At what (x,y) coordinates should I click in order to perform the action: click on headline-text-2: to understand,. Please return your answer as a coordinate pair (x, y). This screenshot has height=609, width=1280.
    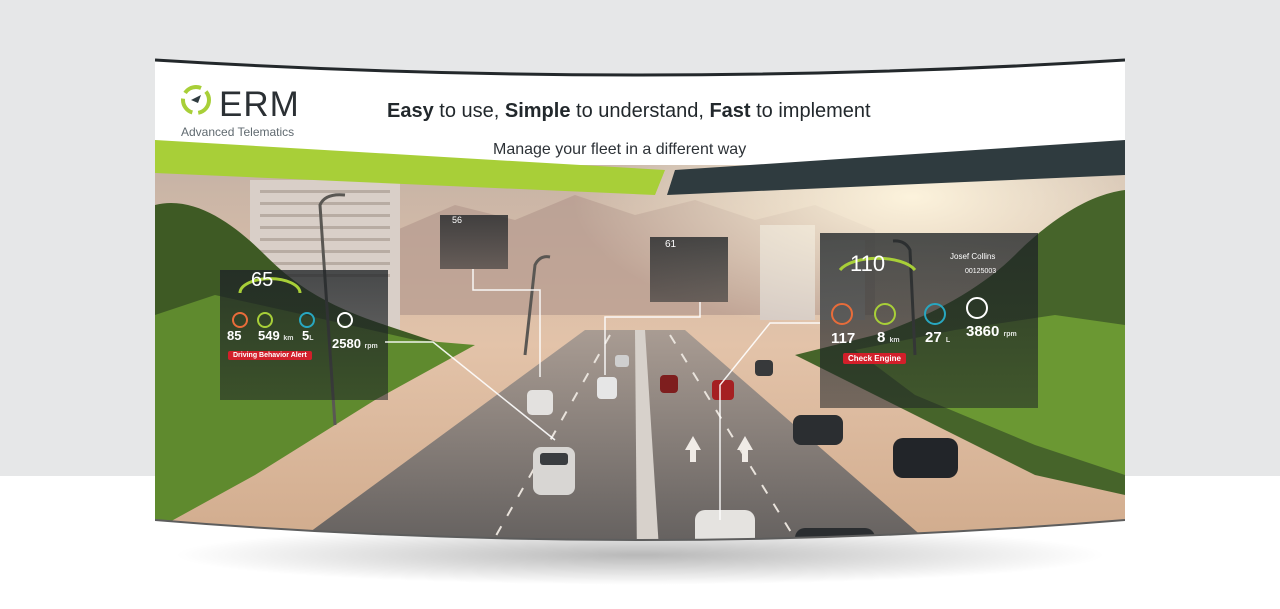
    Looking at the image, I should click on (640, 111).